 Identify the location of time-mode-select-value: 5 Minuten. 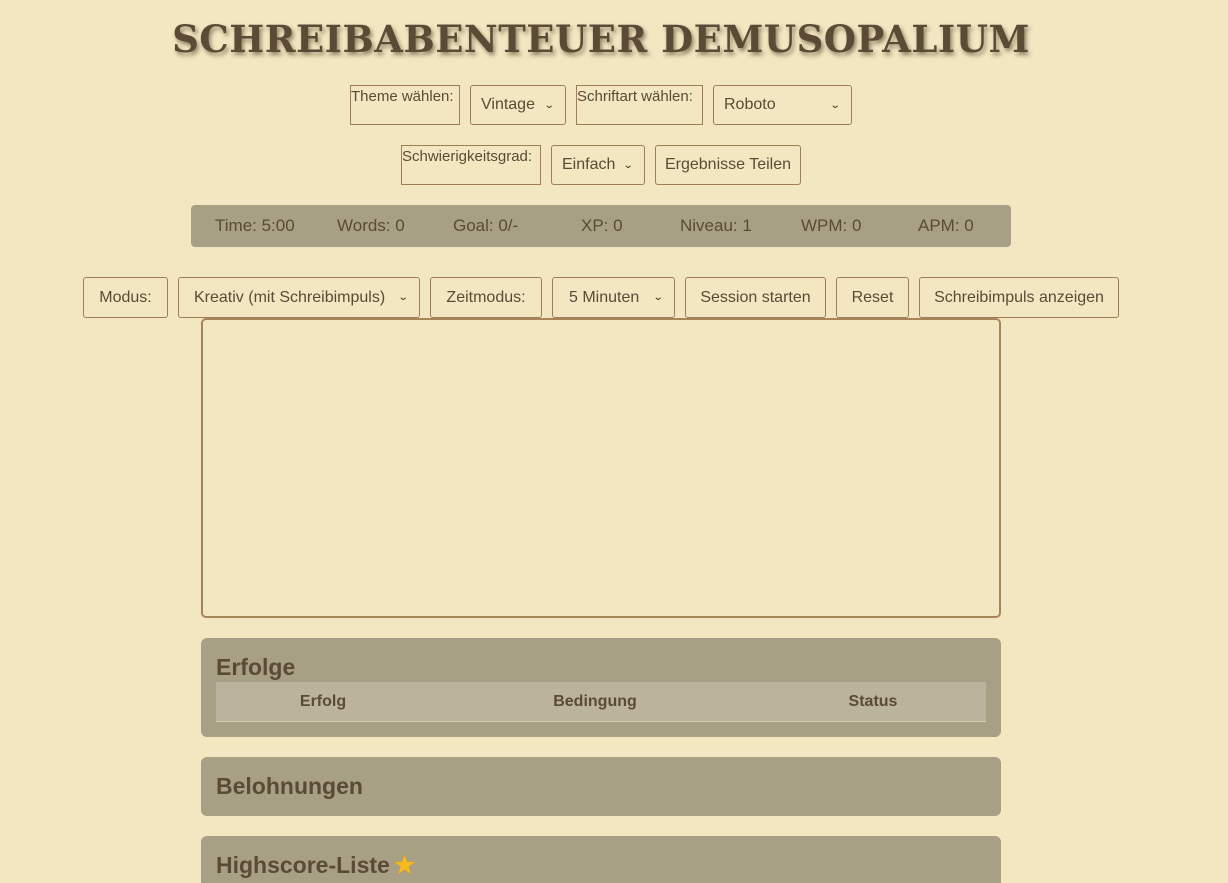
(604, 297).